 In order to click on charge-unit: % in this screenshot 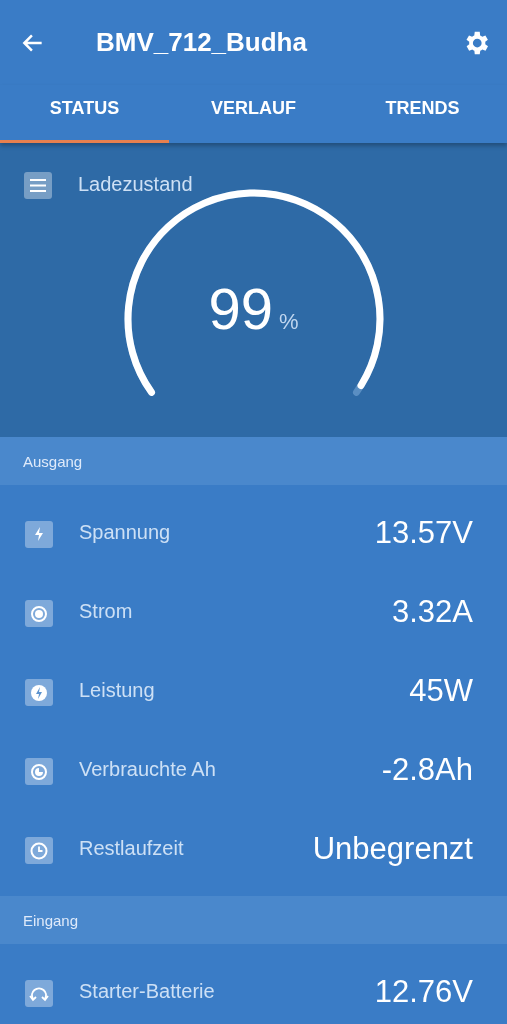, I will do `click(288, 322)`.